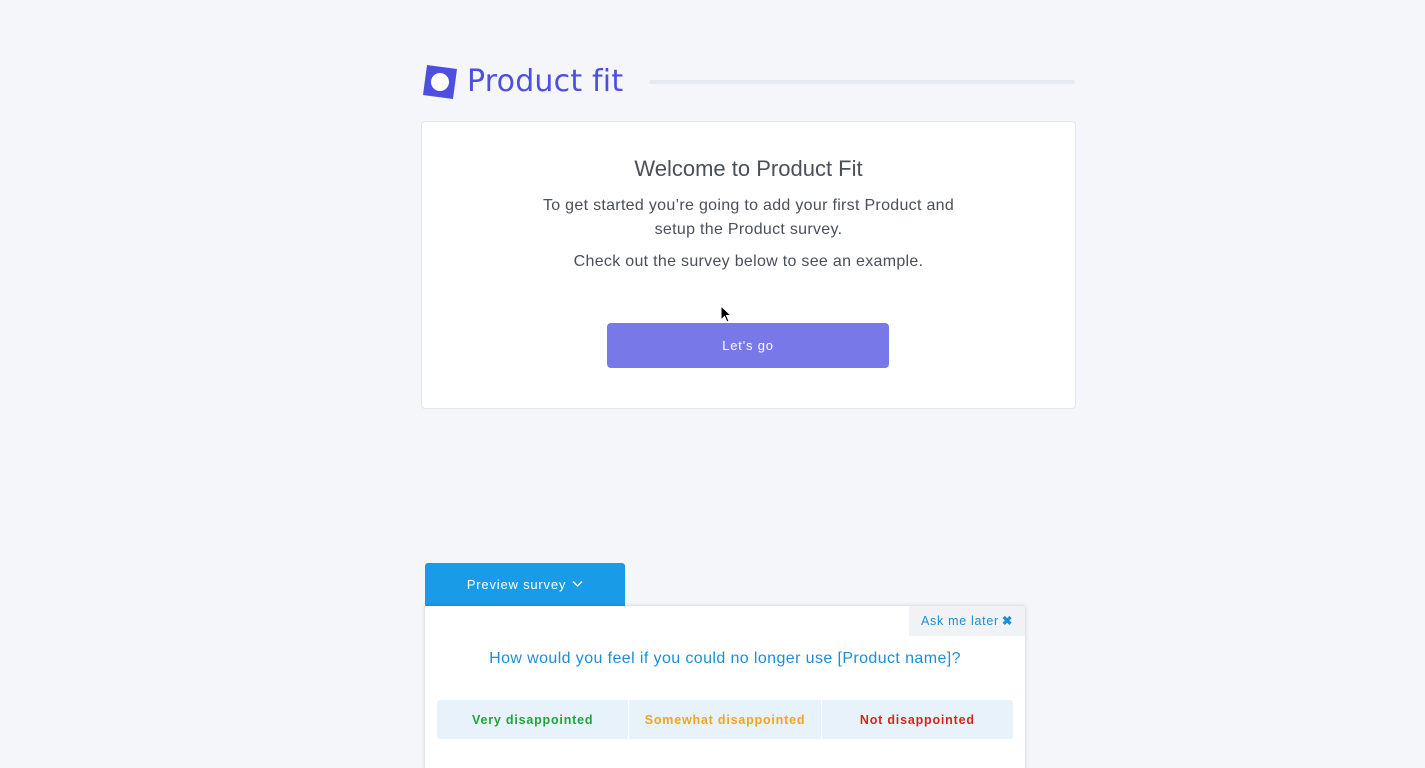  What do you see at coordinates (917, 719) in the screenshot?
I see `option-not-disappointed: Not disappointed` at bounding box center [917, 719].